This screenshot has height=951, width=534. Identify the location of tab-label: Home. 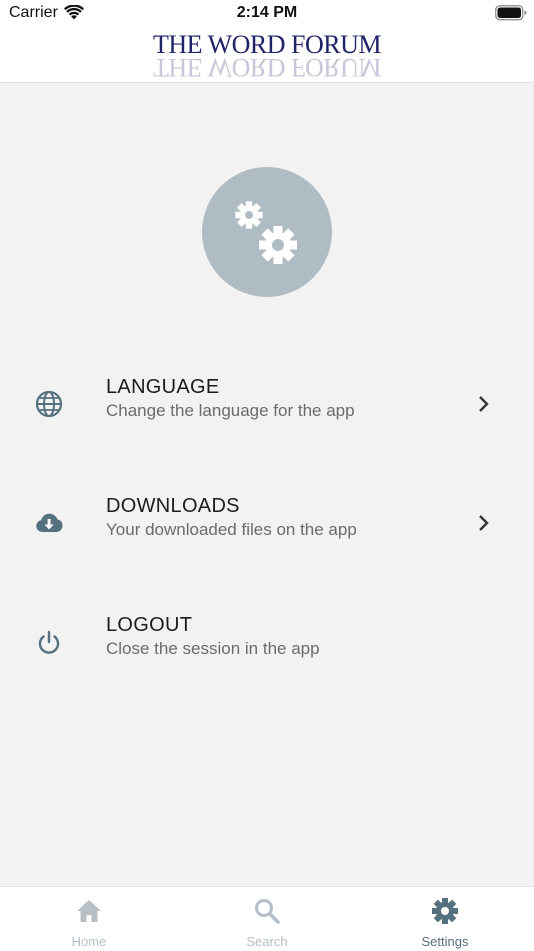
(89, 941).